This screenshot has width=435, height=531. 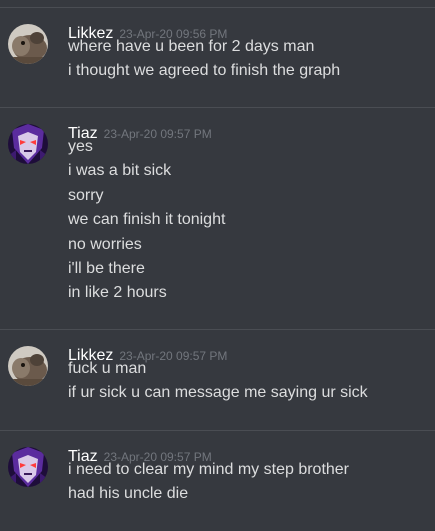 I want to click on message-text: no worries, so click(x=105, y=244).